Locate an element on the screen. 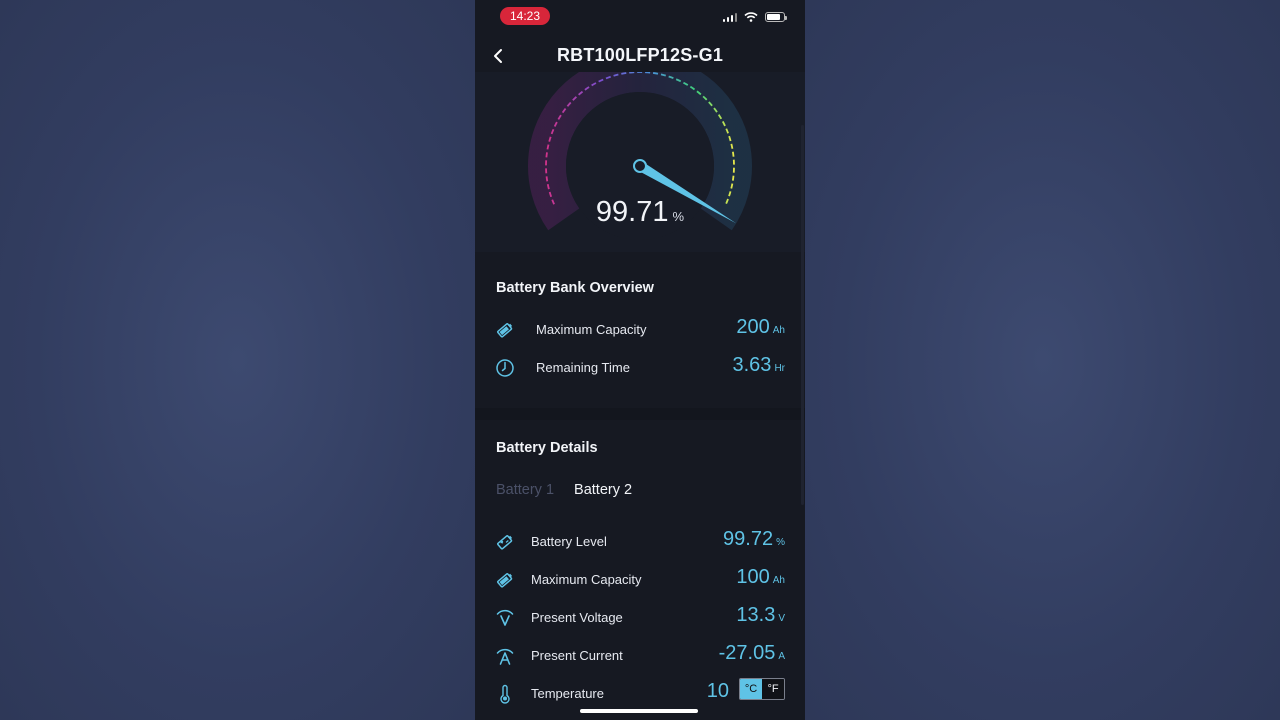  section-title: Battery Bank Overview is located at coordinates (575, 288).